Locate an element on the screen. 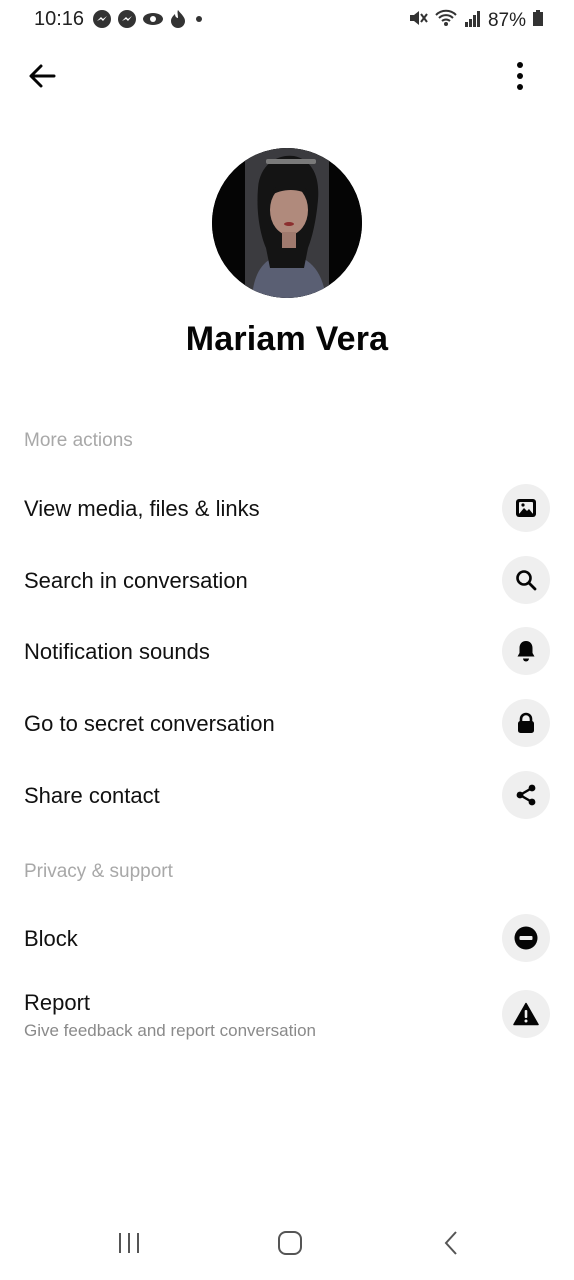 Image resolution: width=574 pixels, height=1280 pixels. home-icon is located at coordinates (290, 1245).